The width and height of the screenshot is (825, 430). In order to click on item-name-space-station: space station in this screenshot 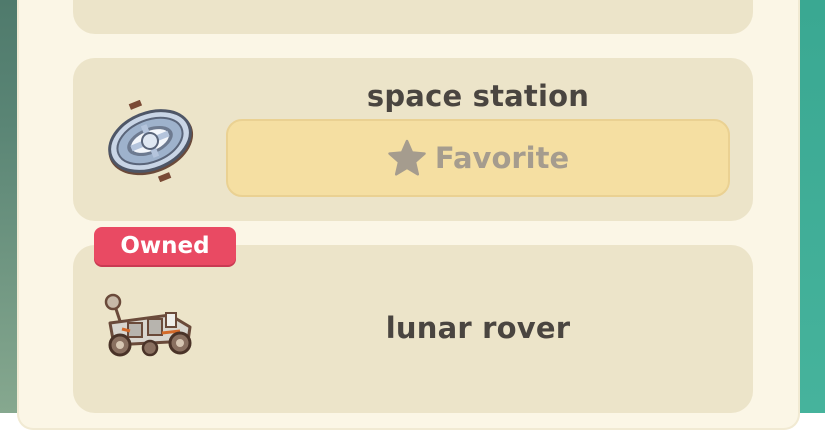, I will do `click(478, 96)`.